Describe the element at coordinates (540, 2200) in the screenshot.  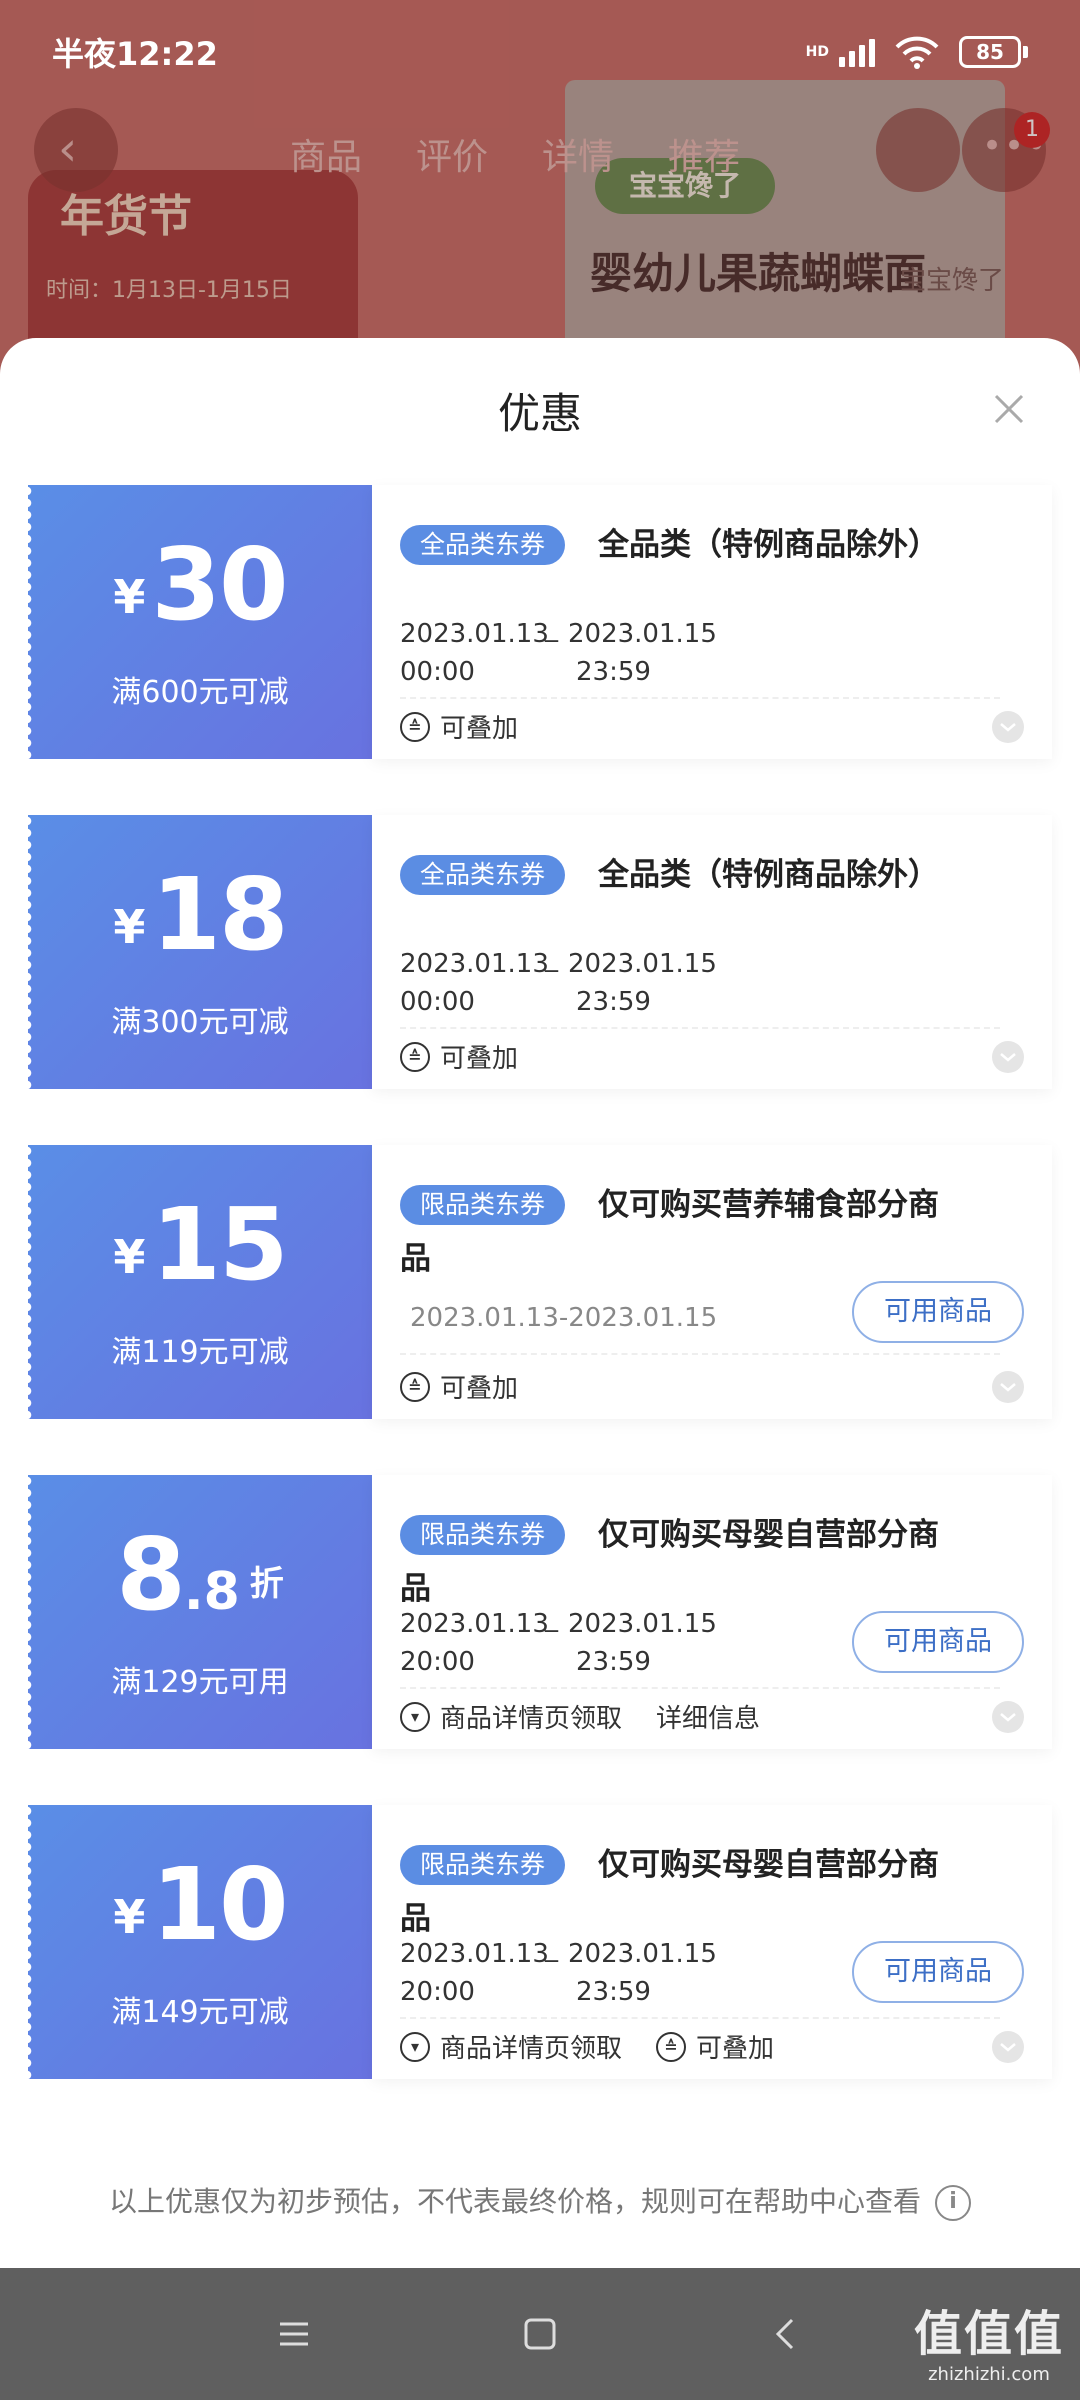
I see `disclaimer-note: 以上优惠仅为初步预估，不代表最终价格，规则可在帮助中心查看 i` at that location.